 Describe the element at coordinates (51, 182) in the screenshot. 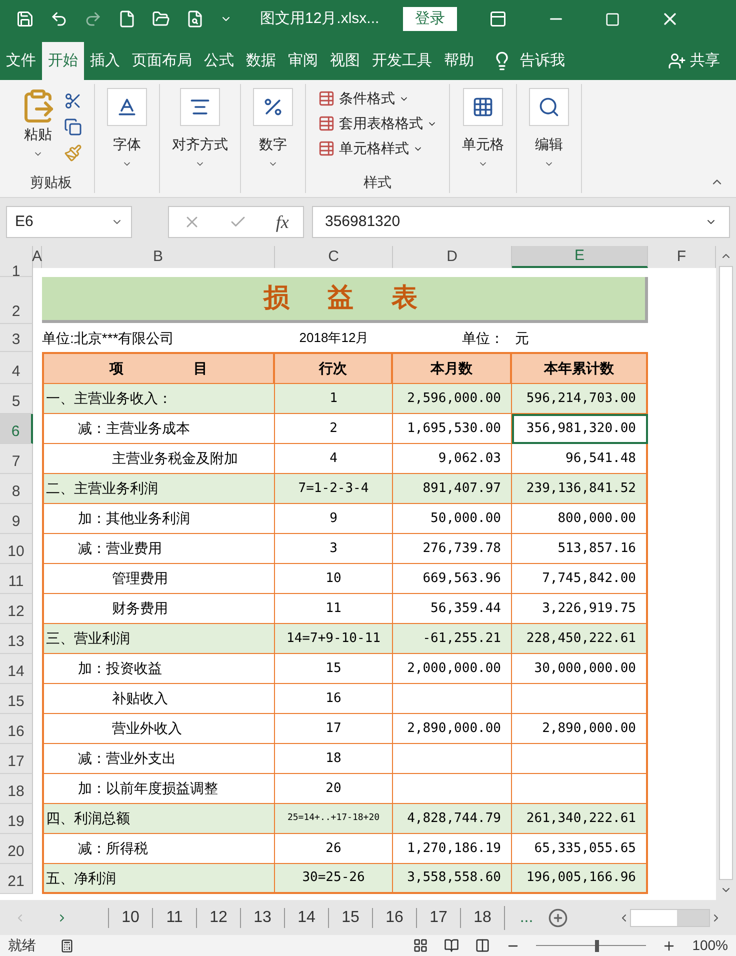

I see `group-label: 剪贴板` at that location.